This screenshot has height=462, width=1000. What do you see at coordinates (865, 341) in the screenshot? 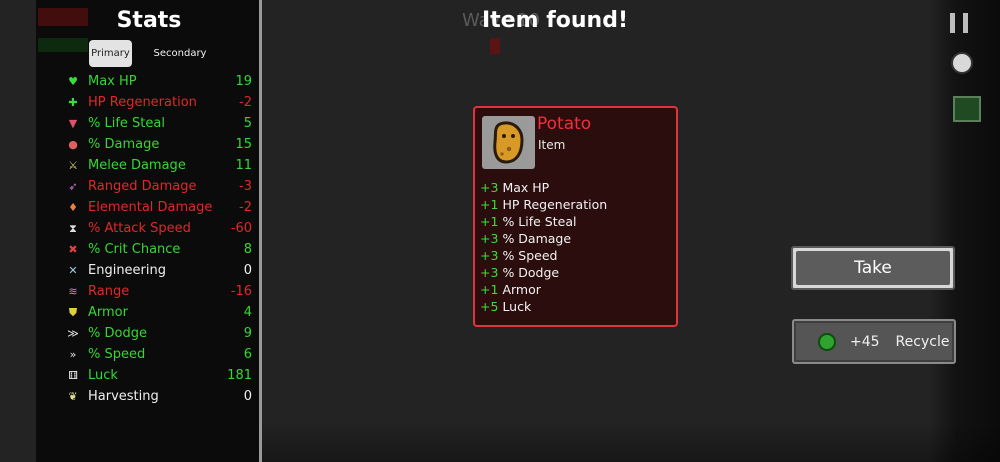
I see `recycle-amount: +45` at bounding box center [865, 341].